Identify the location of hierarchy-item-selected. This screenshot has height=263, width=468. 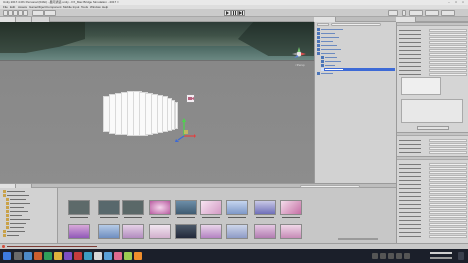
(358, 69).